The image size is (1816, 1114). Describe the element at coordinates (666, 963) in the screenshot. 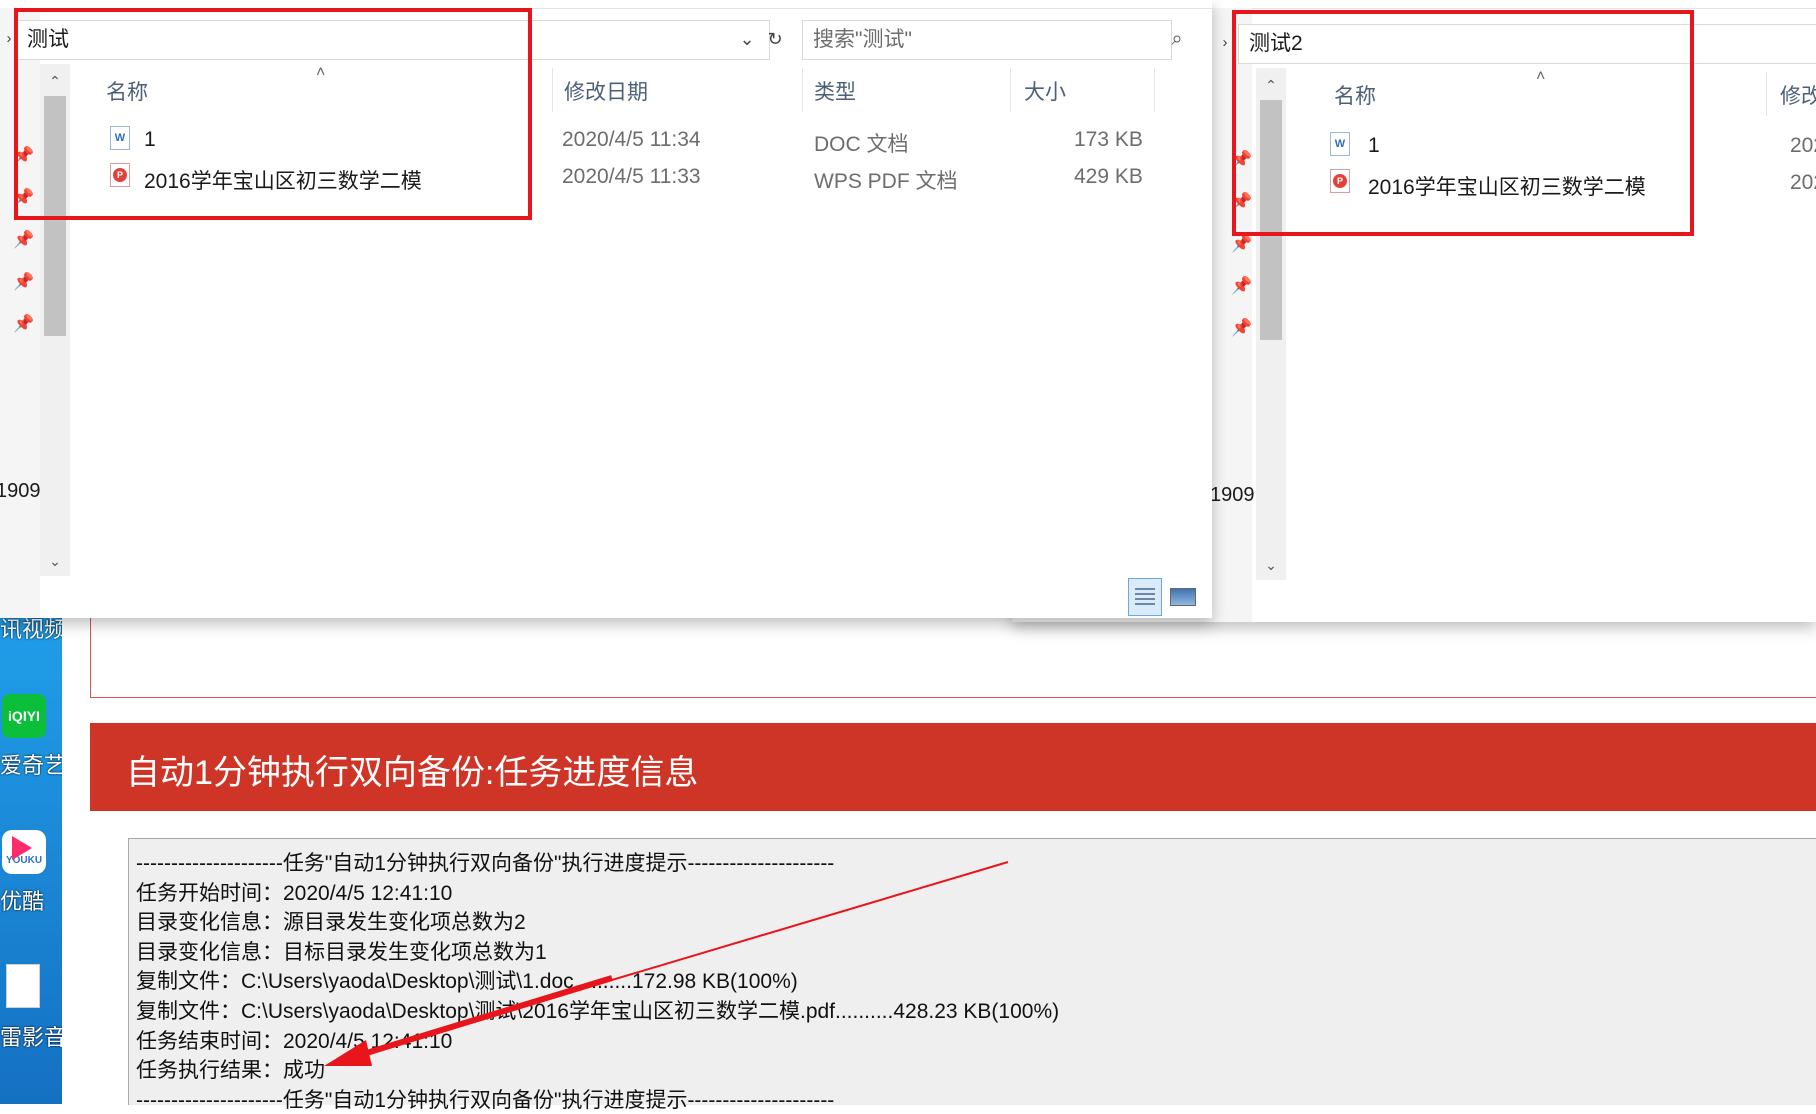

I see `annotation-arrow` at that location.